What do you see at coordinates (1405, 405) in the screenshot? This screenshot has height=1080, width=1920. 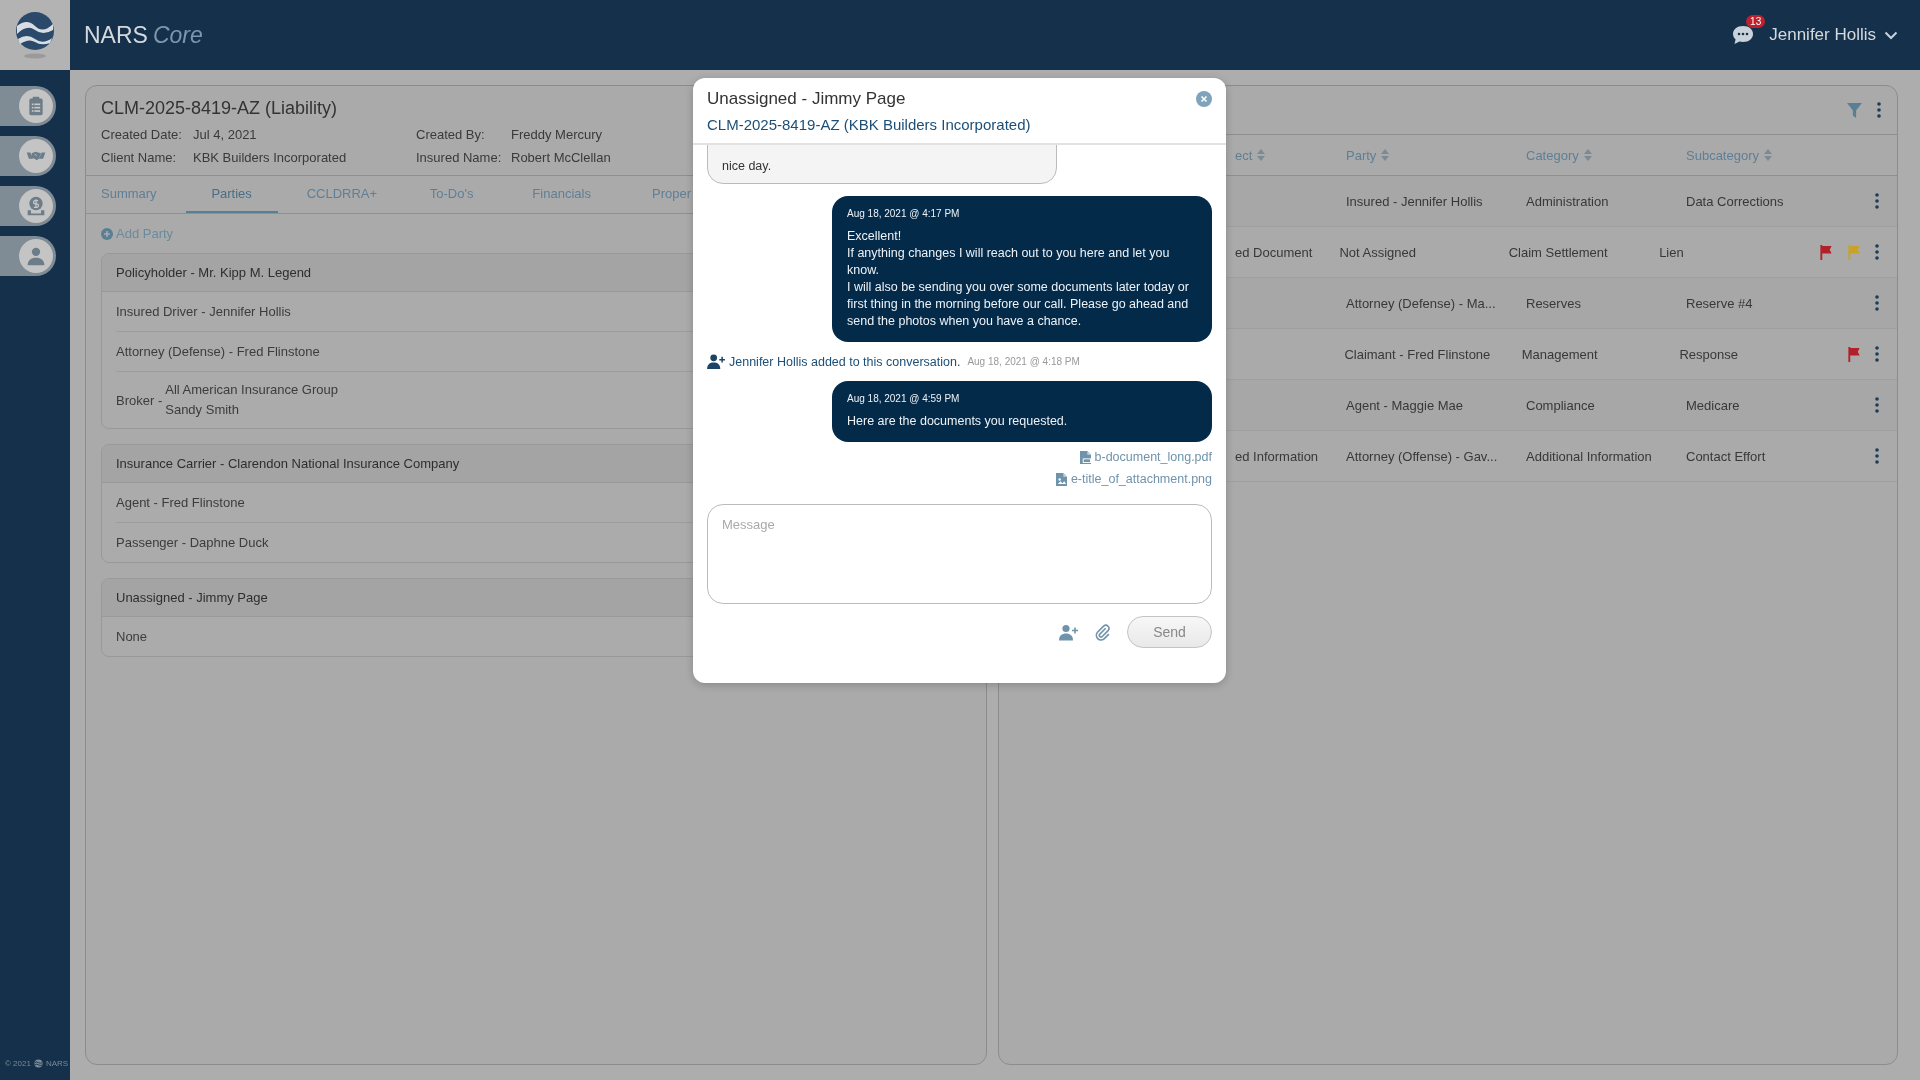 I see `table-cell: Agent - Maggie Mae` at bounding box center [1405, 405].